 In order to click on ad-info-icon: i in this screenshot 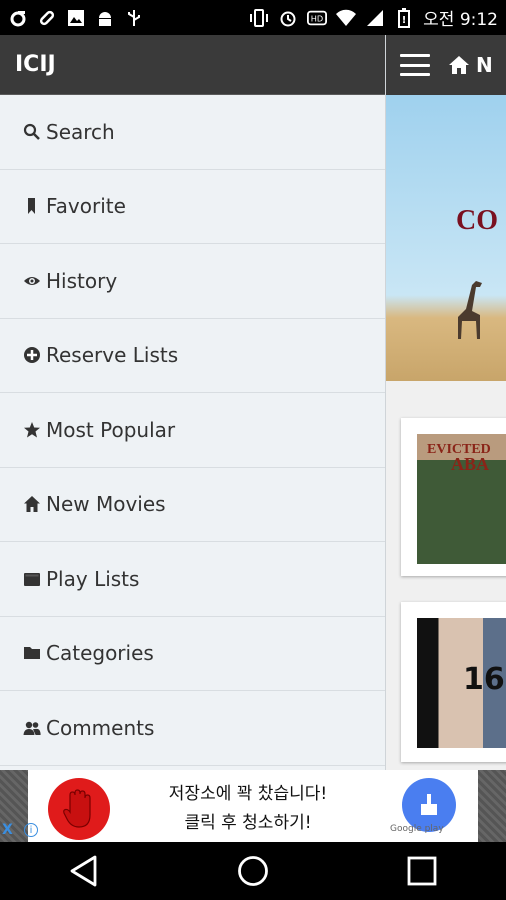, I will do `click(31, 830)`.